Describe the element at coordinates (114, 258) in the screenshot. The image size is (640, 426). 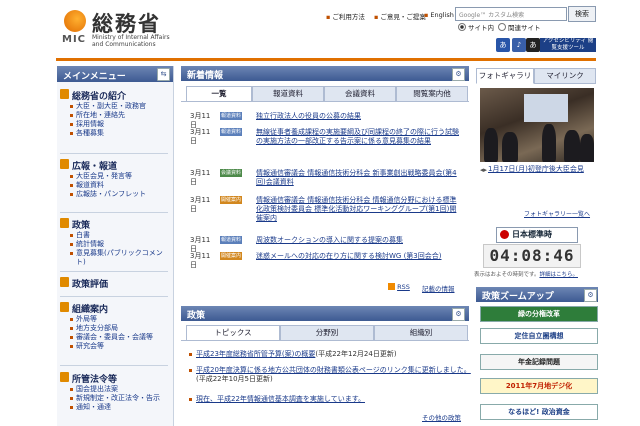
I see `menu-item-public-comment: 意見募集(パブリックコメント)` at that location.